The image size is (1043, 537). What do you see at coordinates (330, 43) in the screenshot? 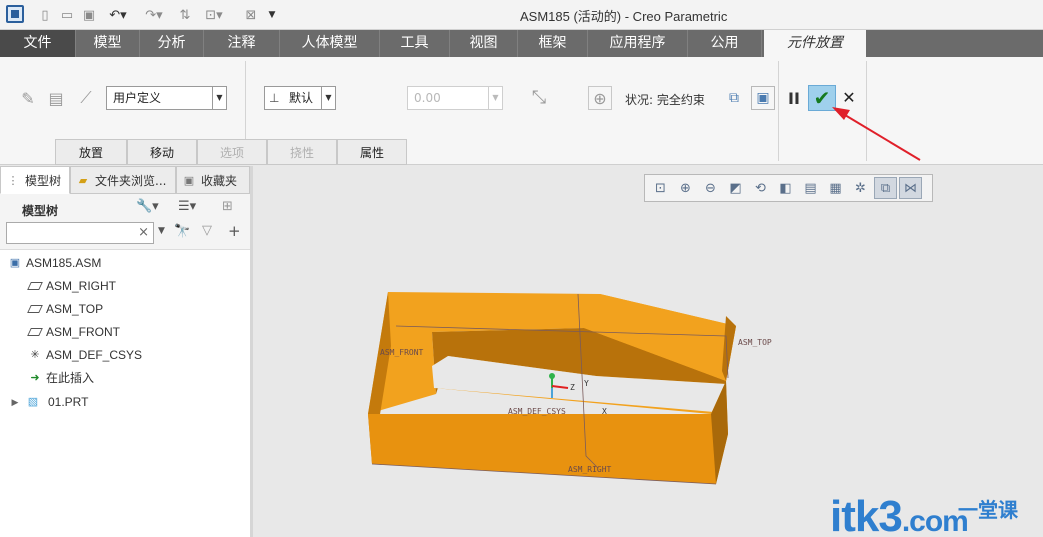
I see `tab-manikin: 人体模型` at bounding box center [330, 43].